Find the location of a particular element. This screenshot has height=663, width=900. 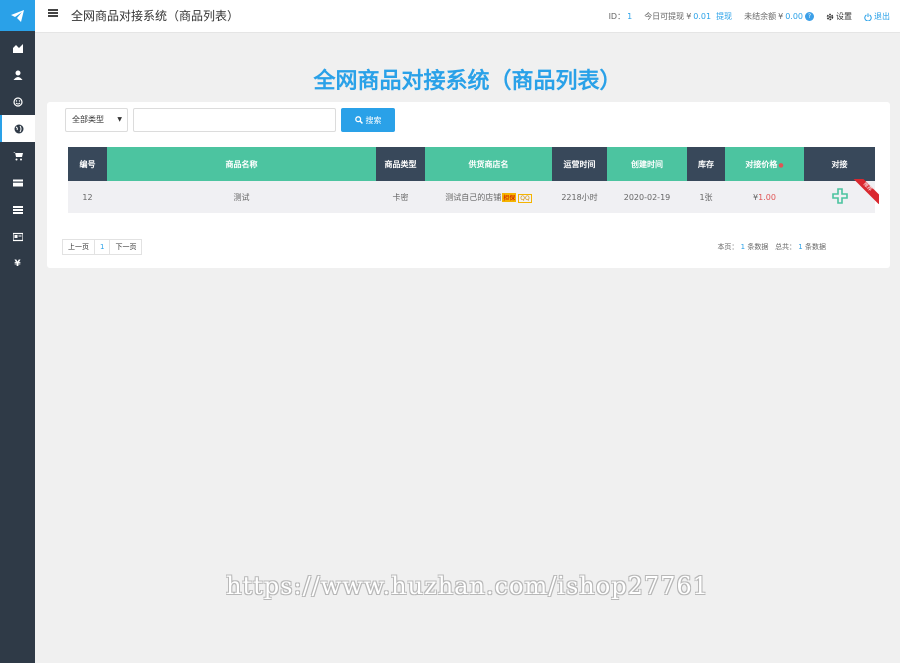

cell-stock: 1张 is located at coordinates (706, 197).